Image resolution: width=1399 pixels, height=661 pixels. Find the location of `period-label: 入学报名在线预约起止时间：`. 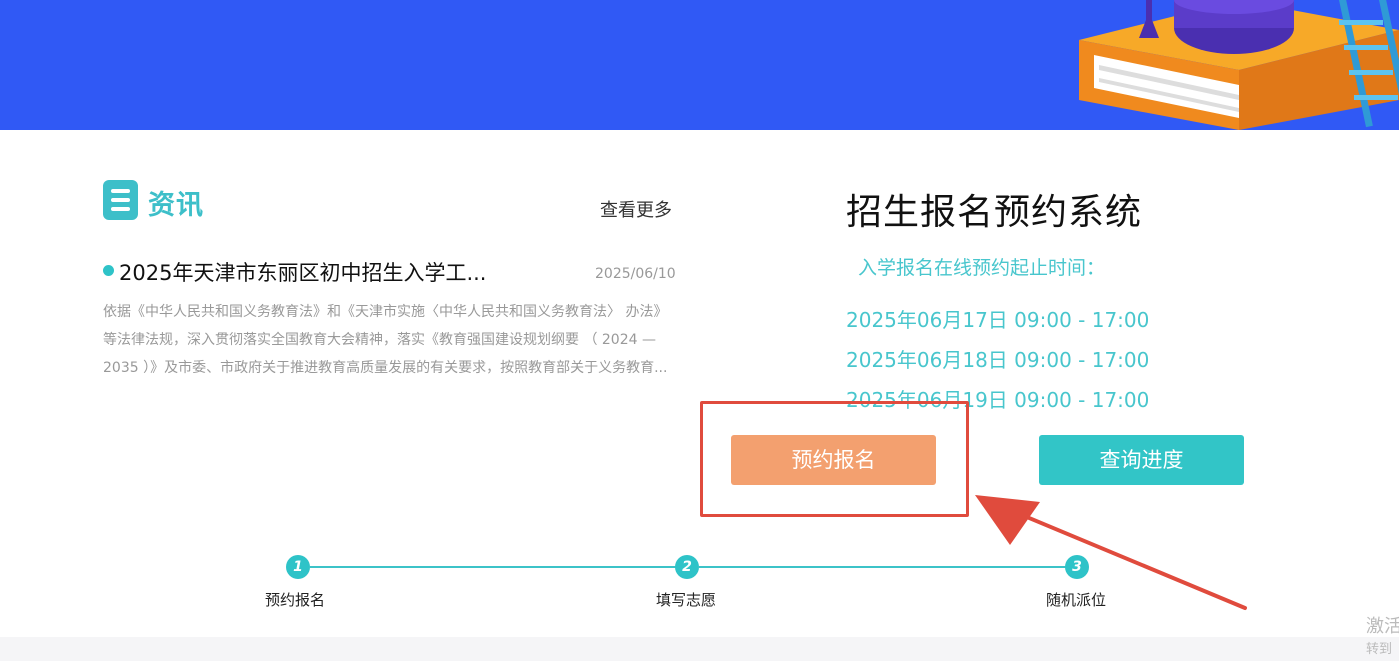

period-label: 入学报名在线预约起止时间： is located at coordinates (982, 268).